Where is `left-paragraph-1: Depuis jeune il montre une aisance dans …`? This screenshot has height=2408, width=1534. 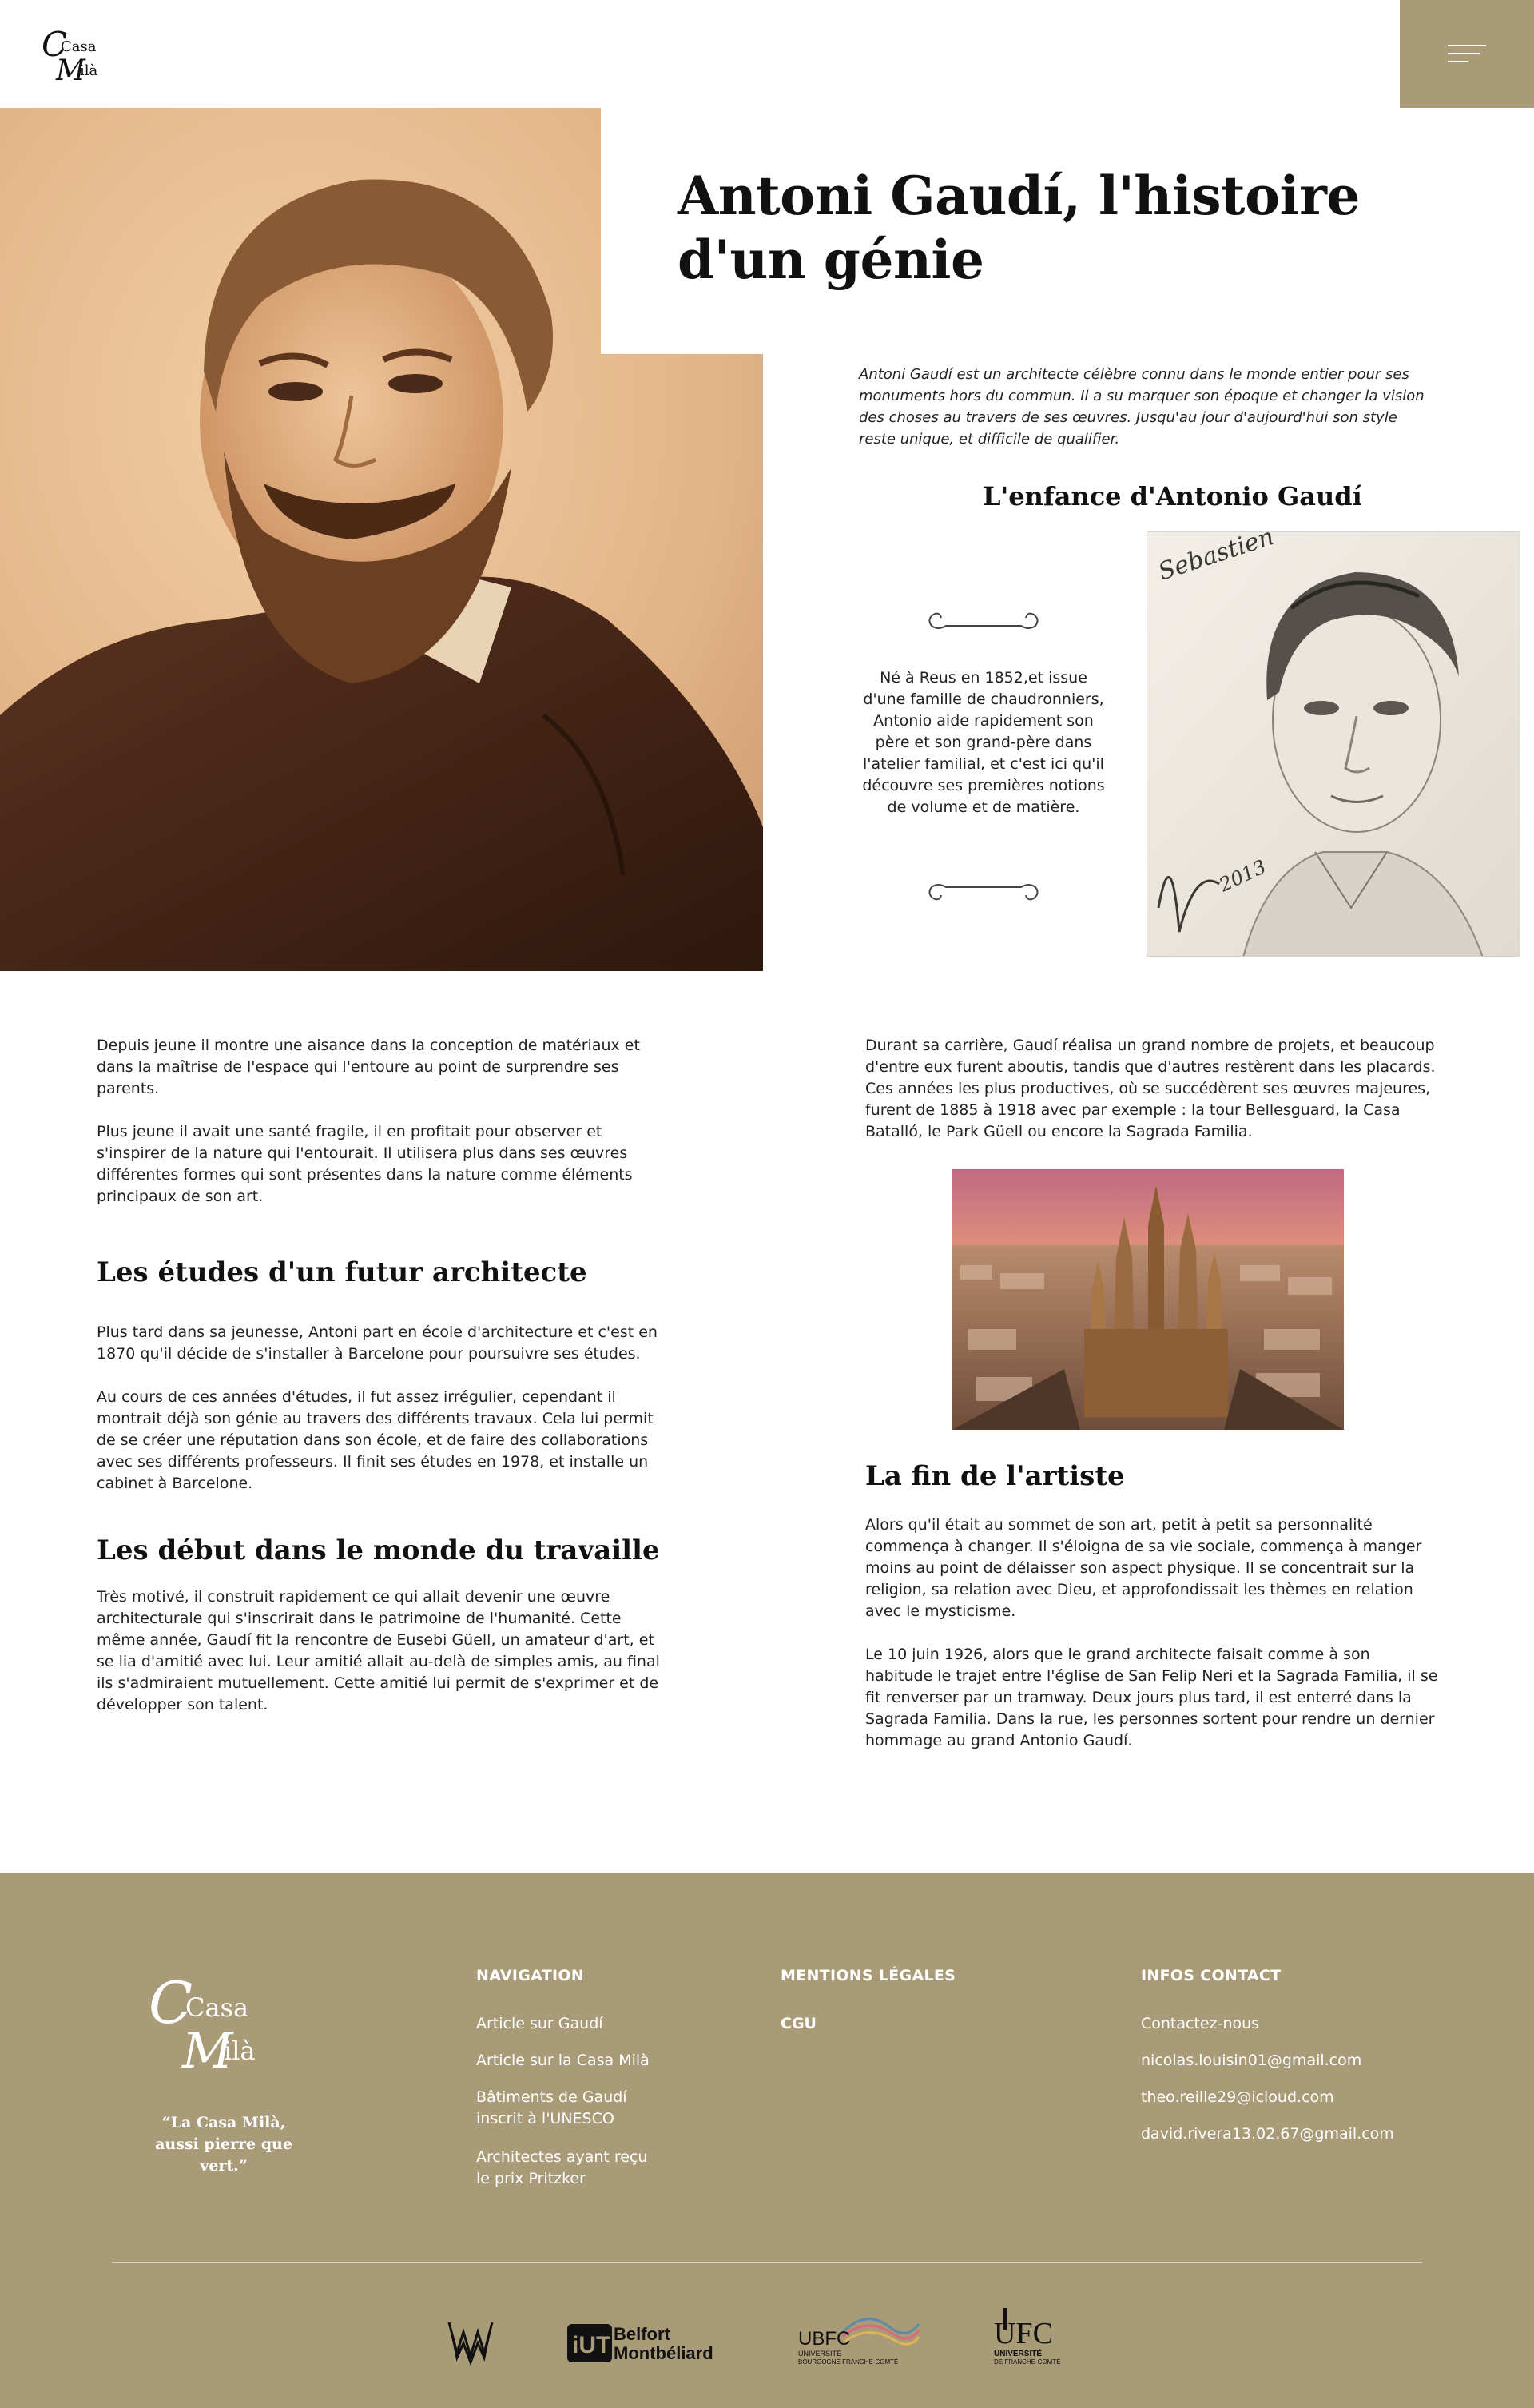 left-paragraph-1: Depuis jeune il montre une aisance dans … is located at coordinates (368, 1067).